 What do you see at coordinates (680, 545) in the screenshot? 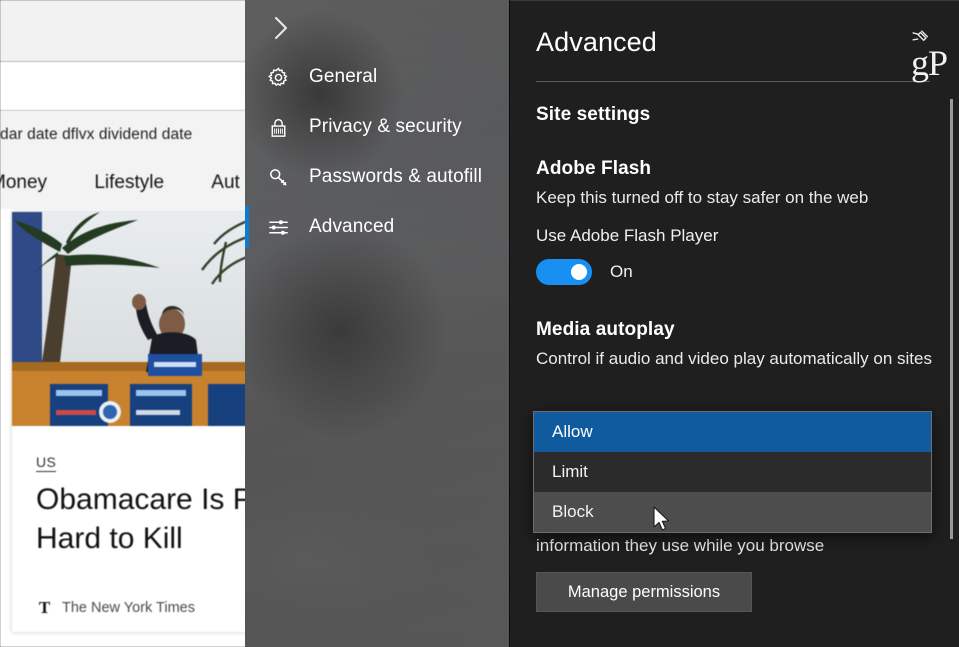
I see `permissions-description: information they use while you browse` at bounding box center [680, 545].